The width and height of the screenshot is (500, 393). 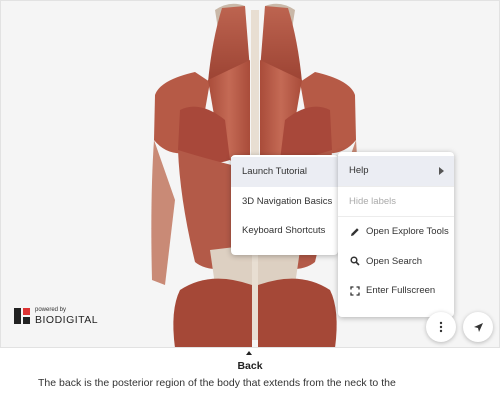 What do you see at coordinates (67, 320) in the screenshot?
I see `brand-name: BIODIGITAL` at bounding box center [67, 320].